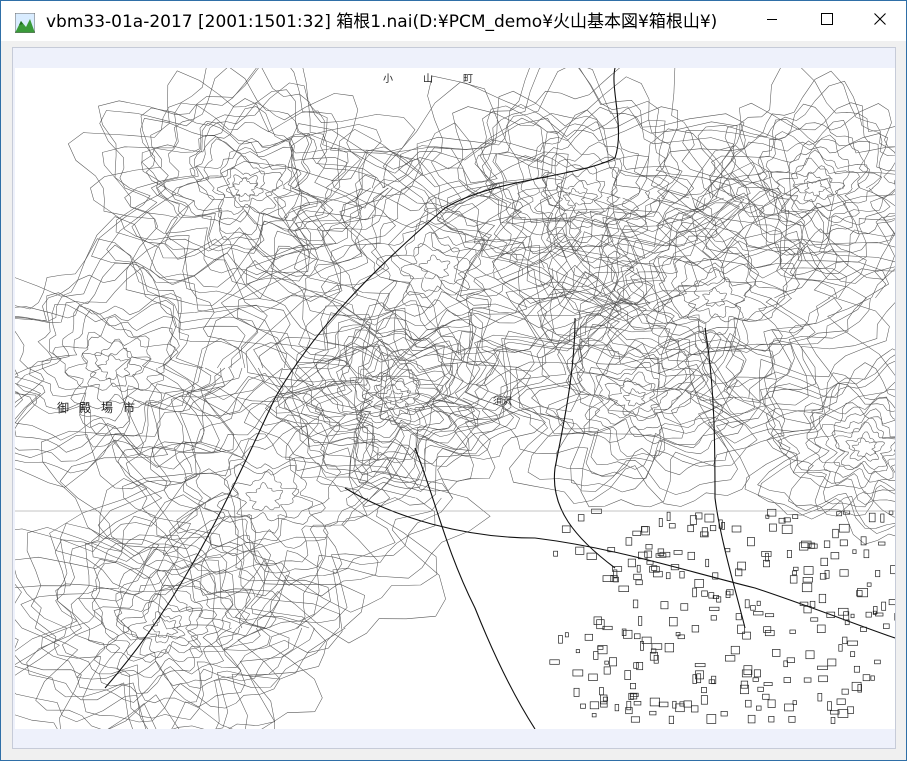 The width and height of the screenshot is (907, 761). I want to click on minimize-button, so click(772, 19).